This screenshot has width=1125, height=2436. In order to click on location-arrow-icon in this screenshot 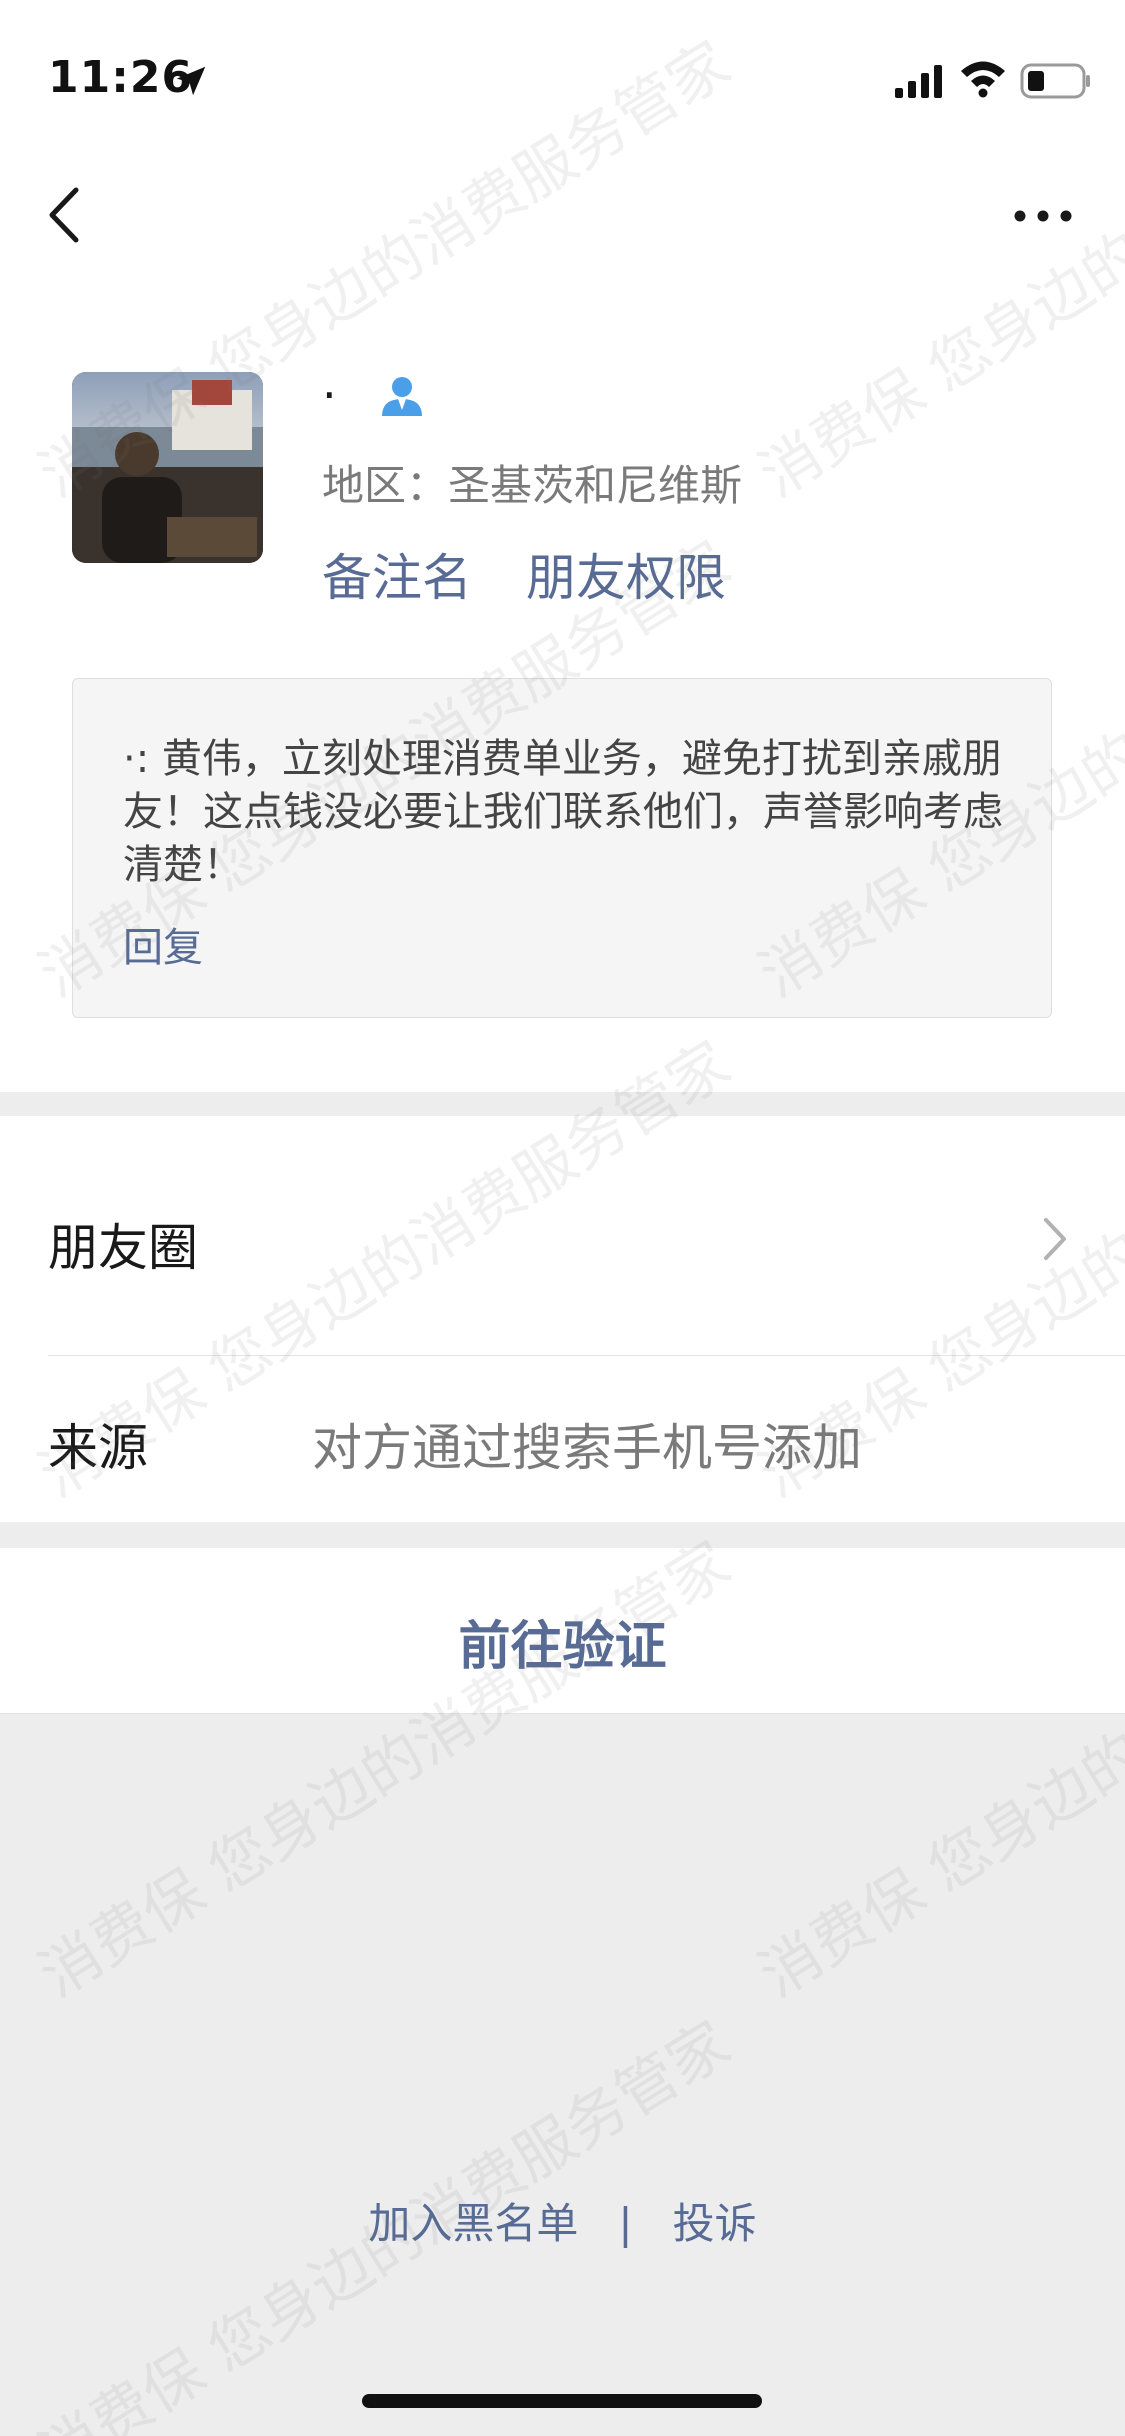, I will do `click(191, 81)`.